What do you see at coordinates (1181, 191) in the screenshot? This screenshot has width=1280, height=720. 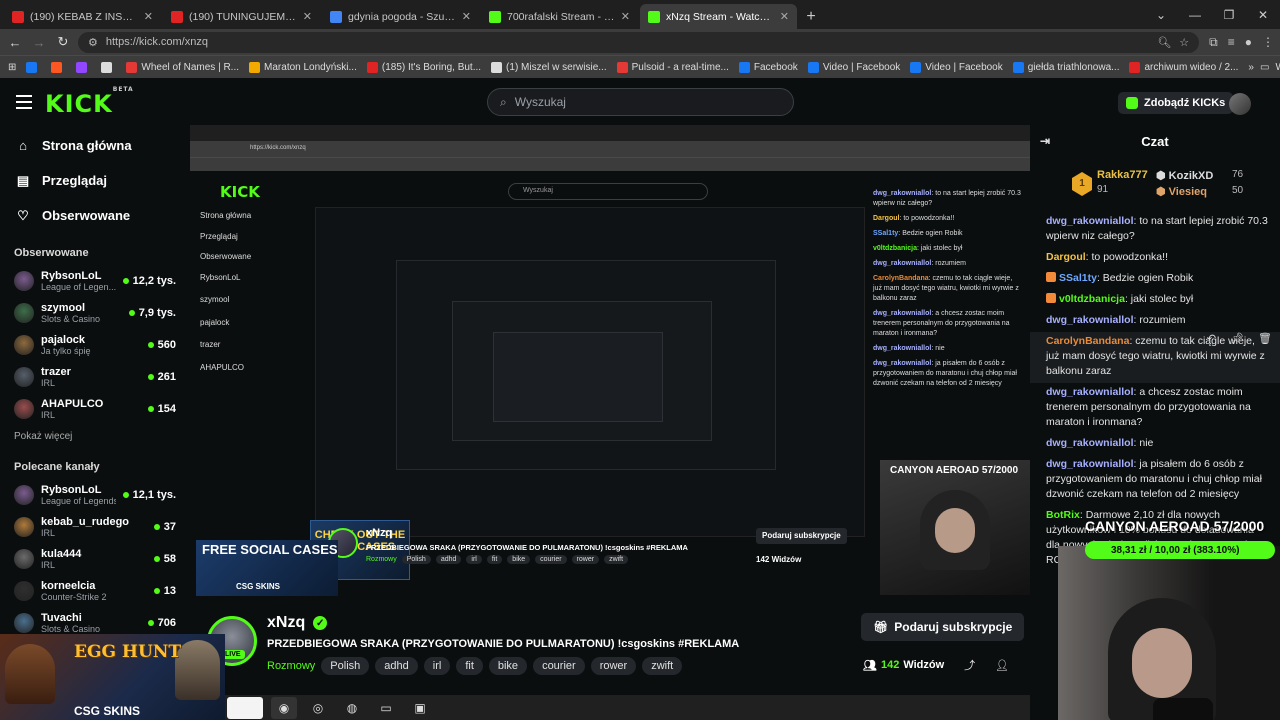 I see `leader-3-name: ⬢ Viesieq` at bounding box center [1181, 191].